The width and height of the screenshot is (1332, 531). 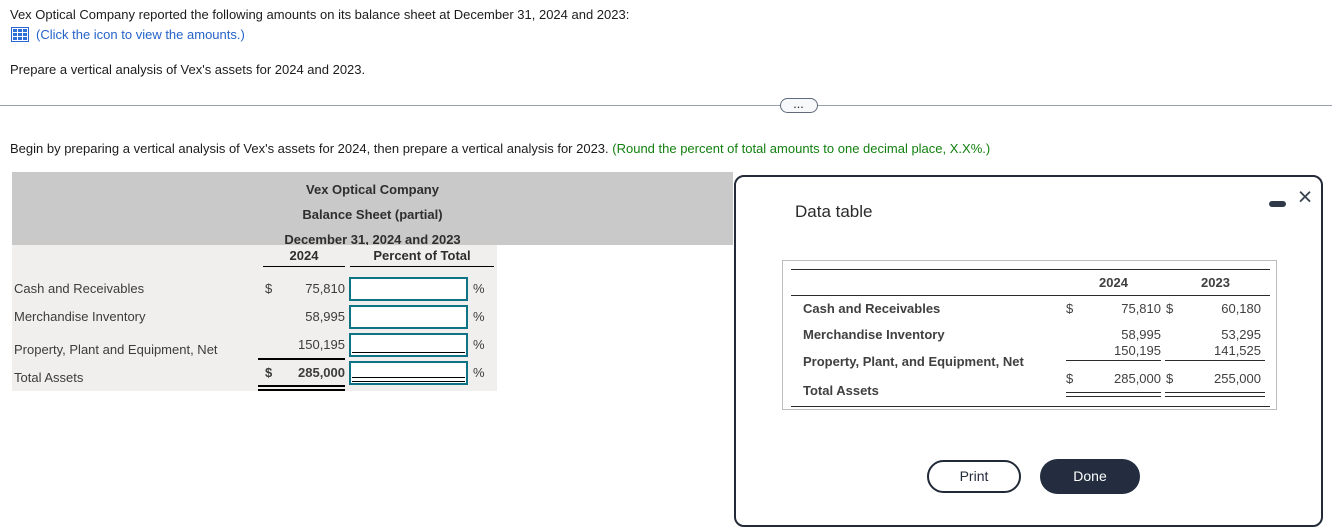 What do you see at coordinates (321, 344) in the screenshot?
I see `row-amount: 150,195` at bounding box center [321, 344].